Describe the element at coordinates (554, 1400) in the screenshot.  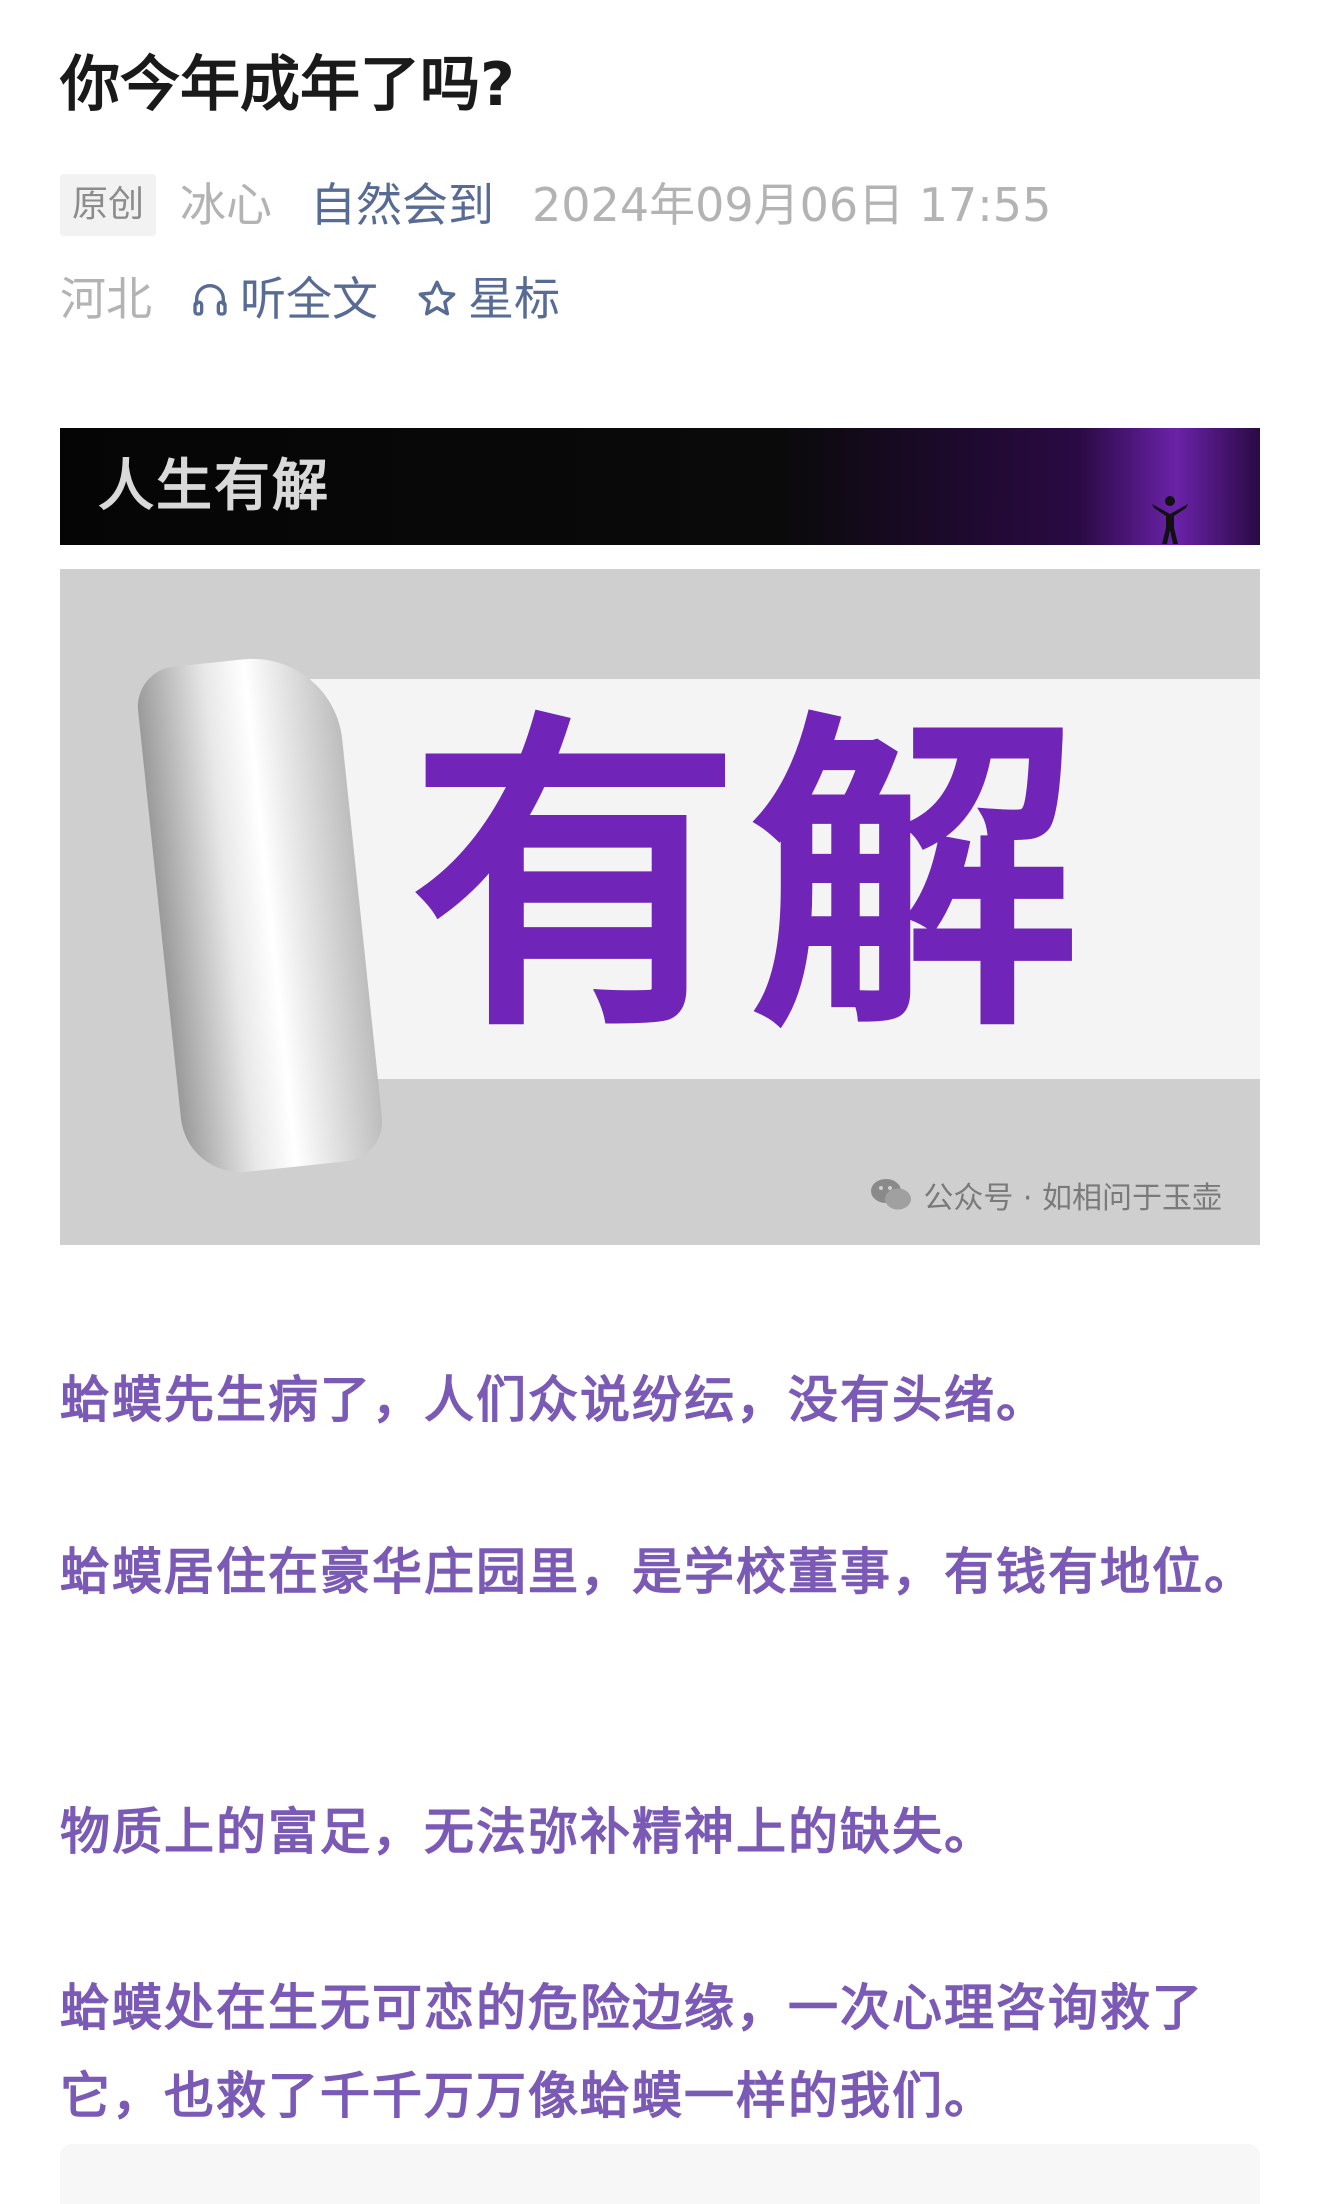
I see `paragraph-1: 蛤蟆先生病了，人们众说纷纭，没有头绪。` at that location.